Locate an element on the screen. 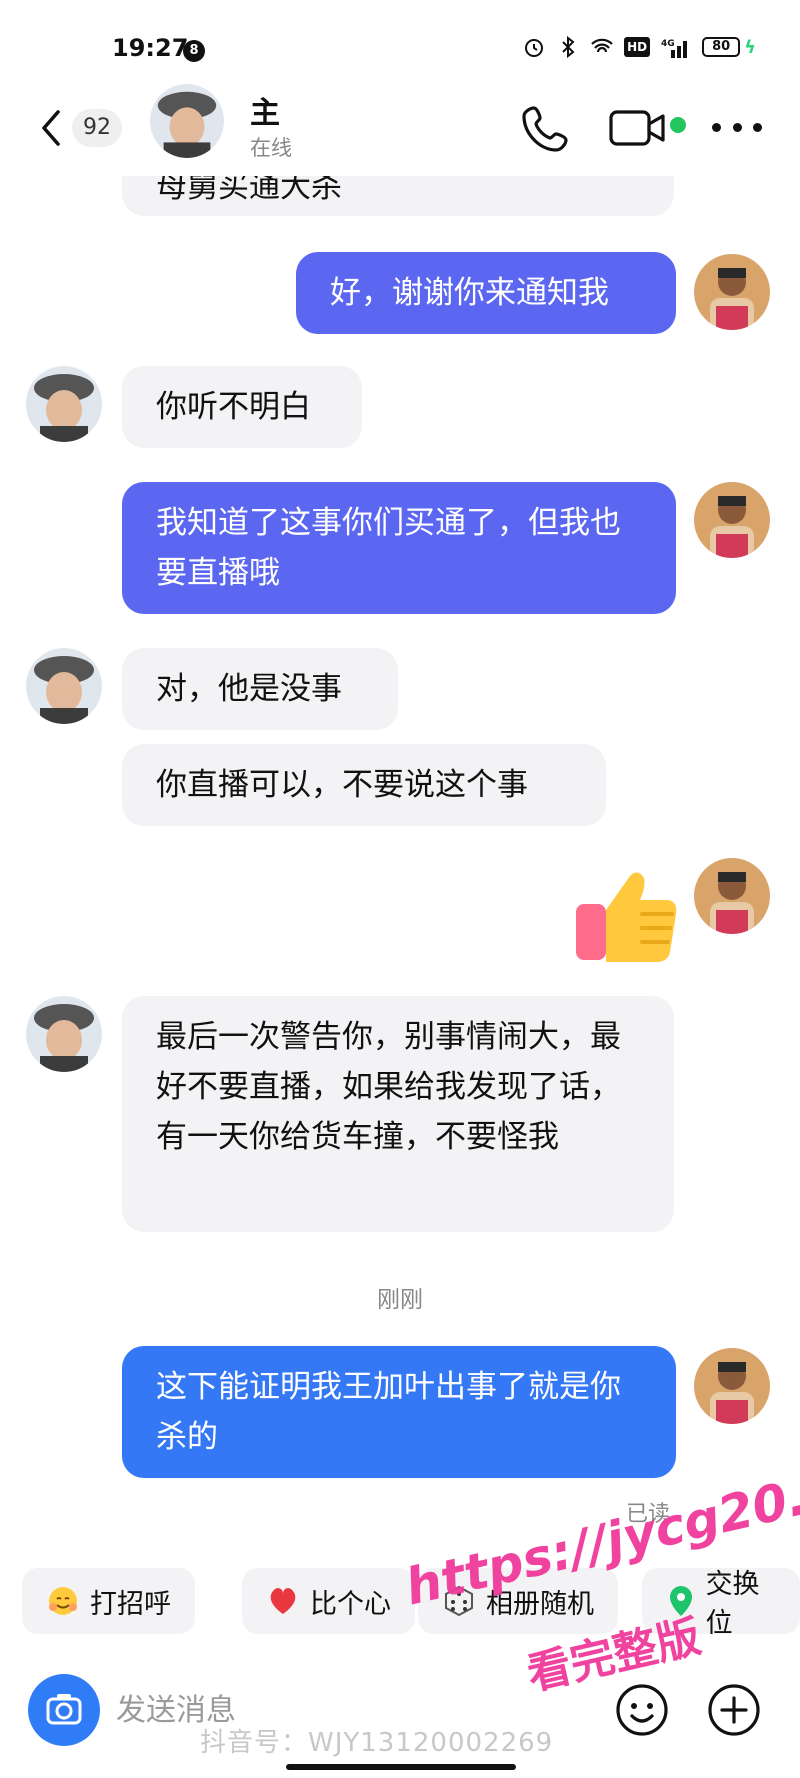 This screenshot has width=800, height=1778. camera-button is located at coordinates (64, 1710).